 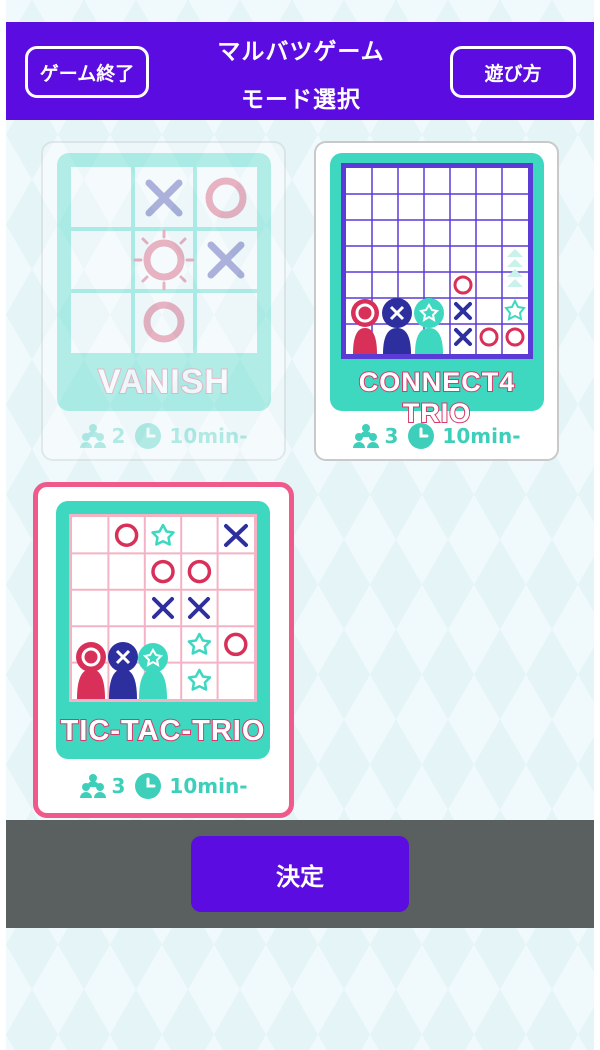 I want to click on mode-artwork: CONNECT4 TRIO, so click(x=437, y=291).